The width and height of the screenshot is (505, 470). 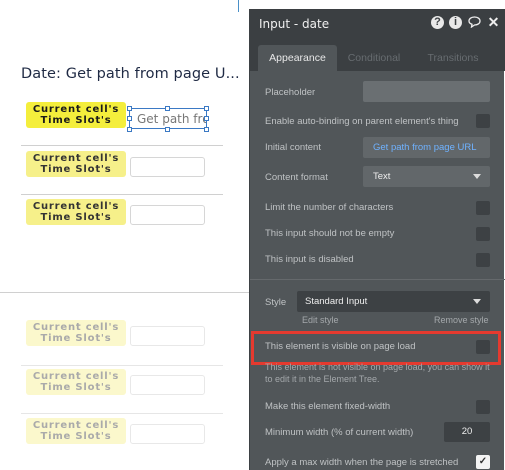 I want to click on panel-title: Input - date, so click(x=294, y=24).